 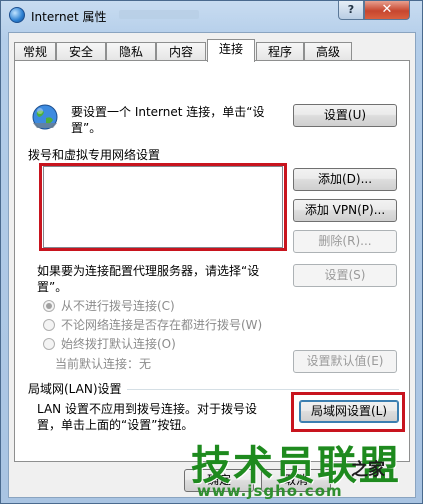 I want to click on internet-explorer-icon, so click(x=17, y=15).